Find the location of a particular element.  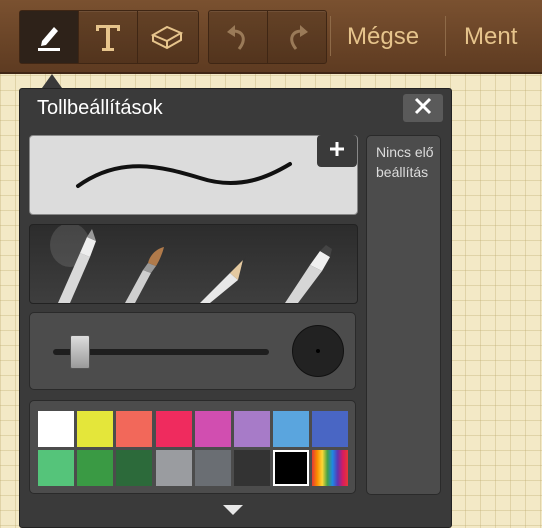

undo-button is located at coordinates (238, 37).